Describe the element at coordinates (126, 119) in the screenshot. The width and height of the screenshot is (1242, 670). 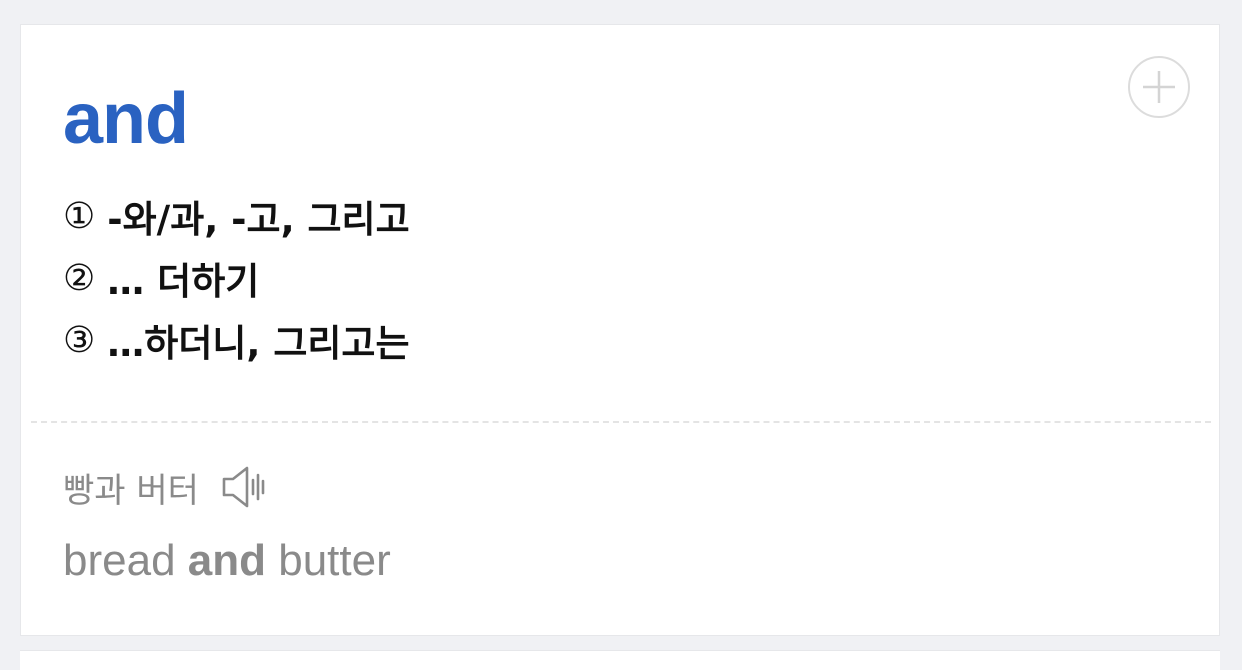
I see `headword: and` at that location.